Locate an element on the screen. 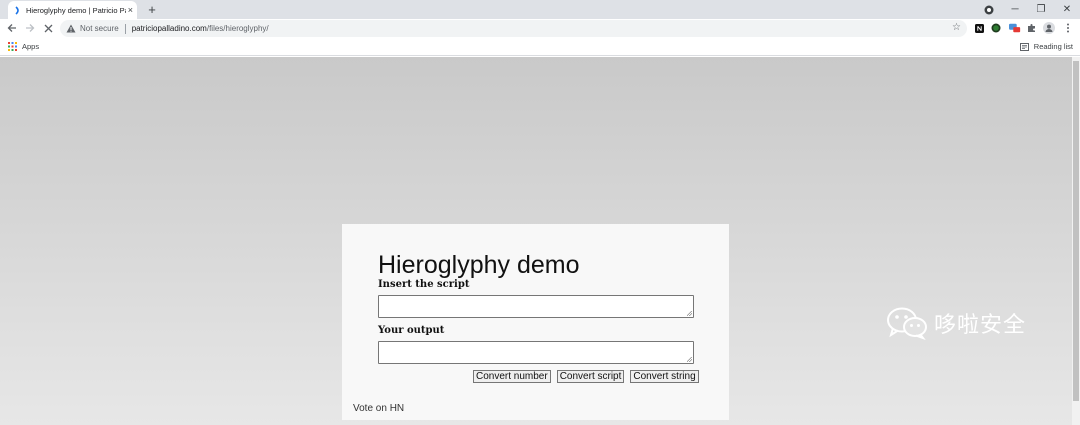  stop-loading-button is located at coordinates (48, 28).